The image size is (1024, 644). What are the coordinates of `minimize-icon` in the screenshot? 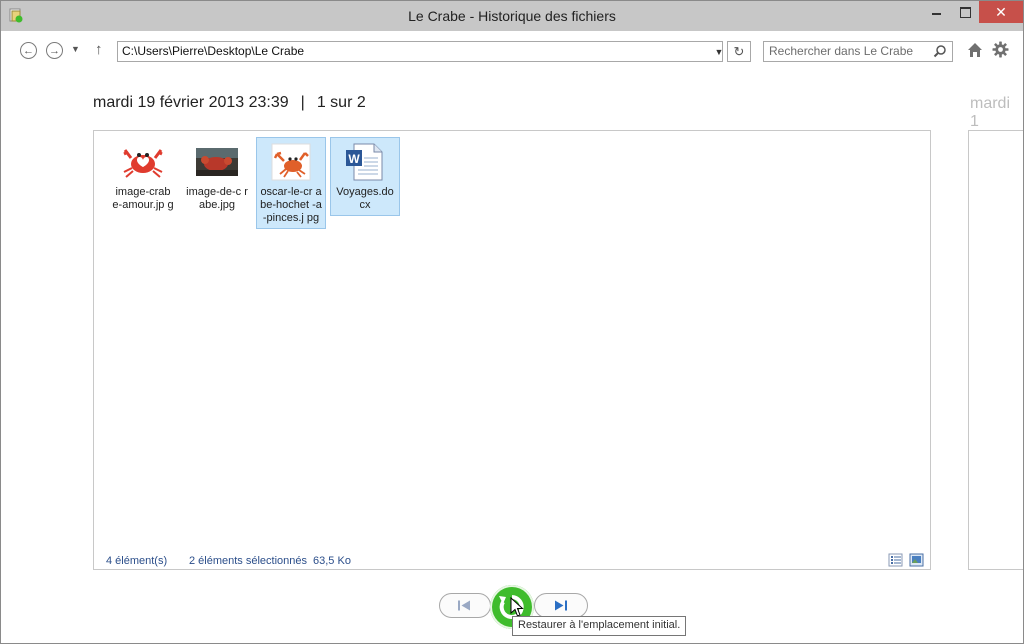 It's located at (936, 14).